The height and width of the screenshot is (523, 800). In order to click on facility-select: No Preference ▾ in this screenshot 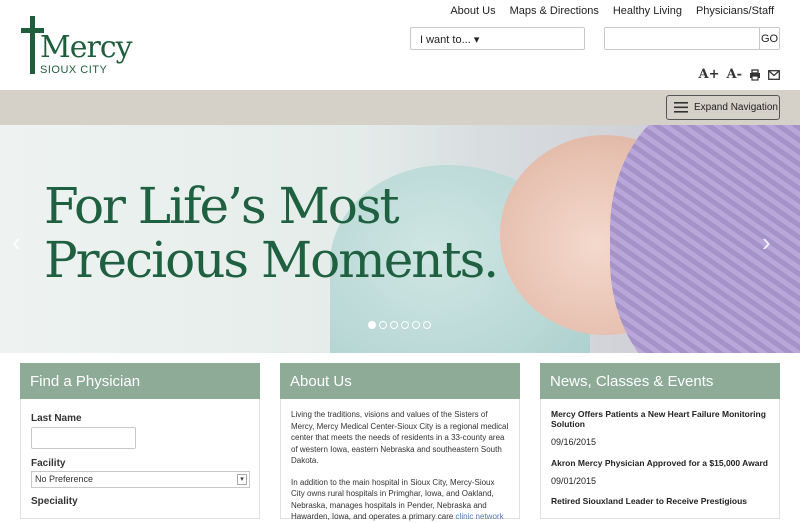, I will do `click(140, 479)`.